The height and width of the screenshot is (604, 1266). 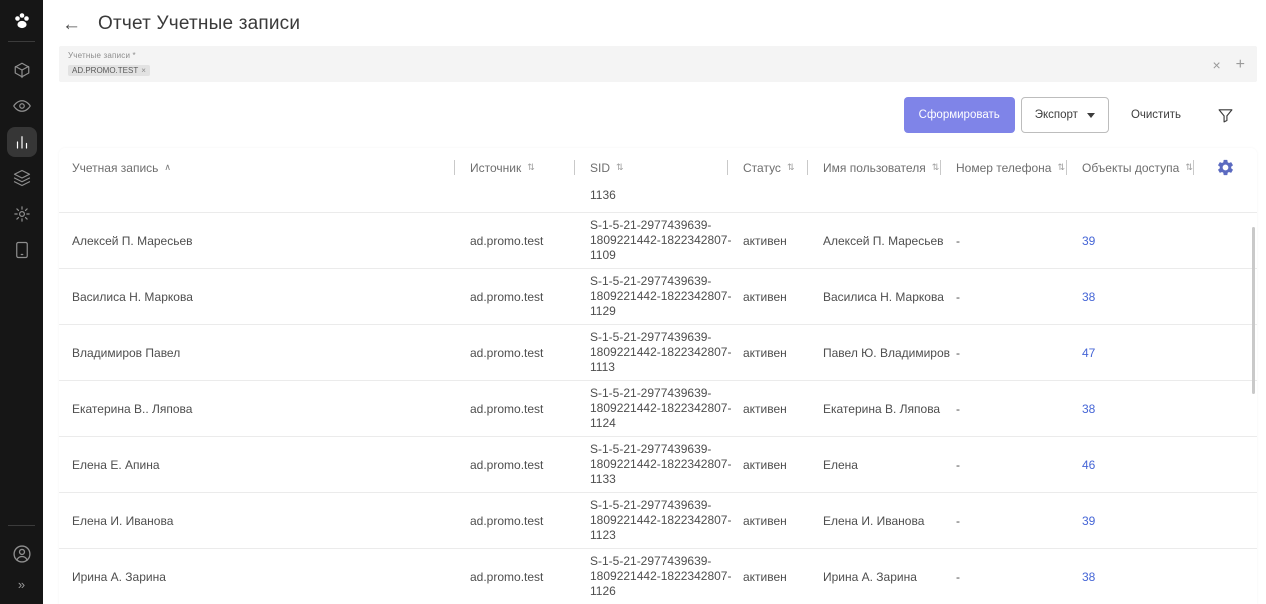 I want to click on sidebar-expand-button: », so click(x=21, y=584).